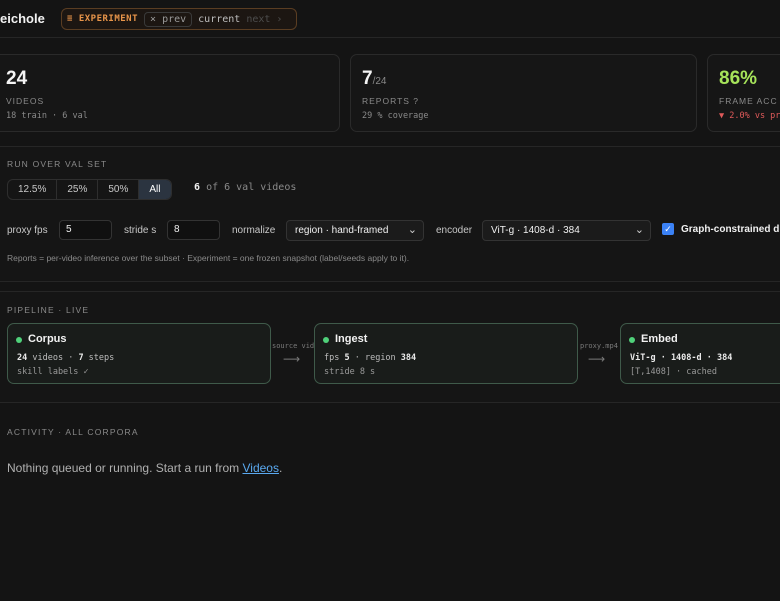 The image size is (780, 601). What do you see at coordinates (342, 230) in the screenshot?
I see `normalize-value: region · hand-framed` at bounding box center [342, 230].